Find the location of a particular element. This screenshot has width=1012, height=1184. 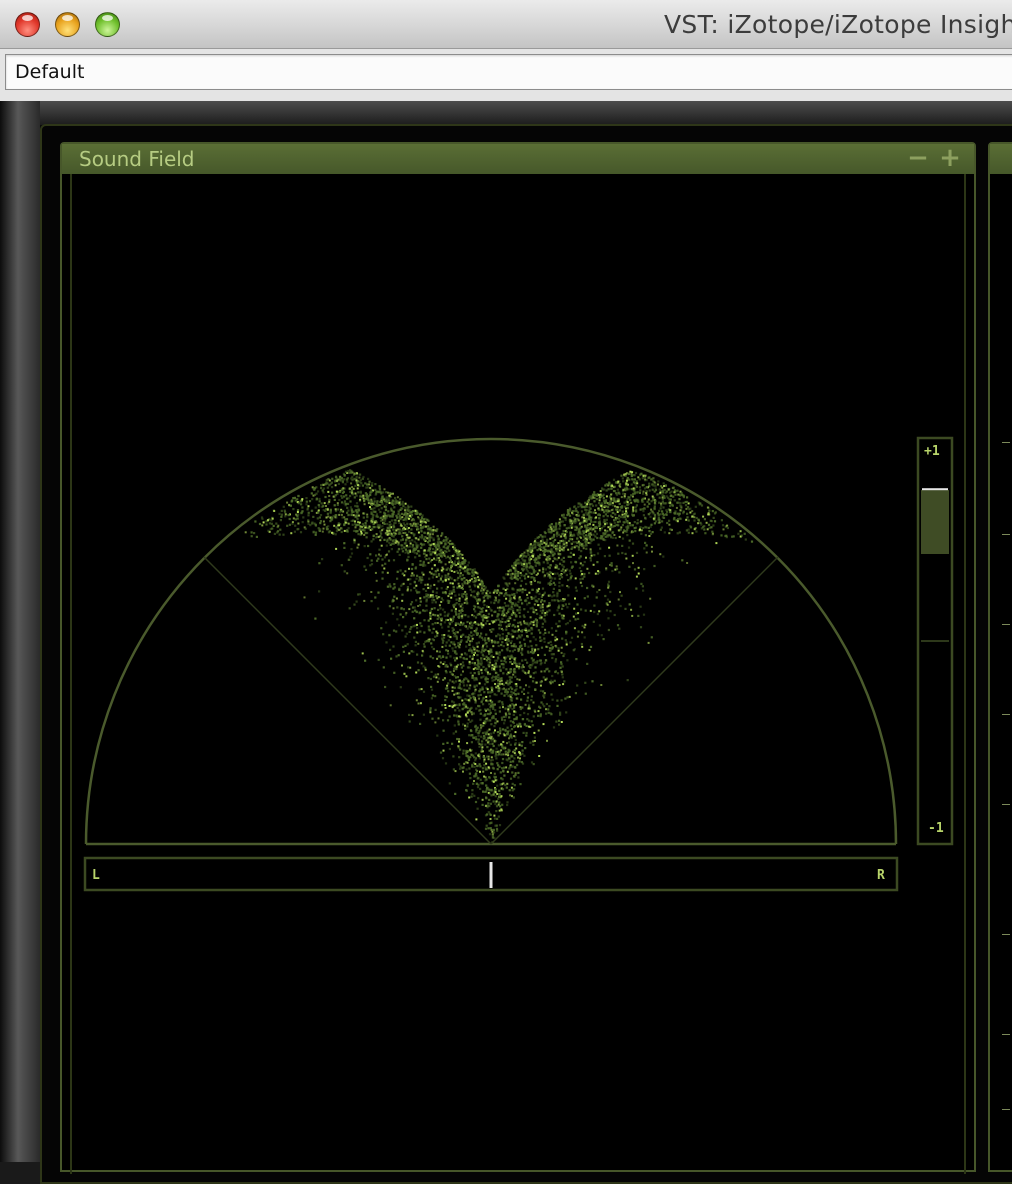

title-bar: VST: iZotope/iZotope Insight is located at coordinates (506, 24).